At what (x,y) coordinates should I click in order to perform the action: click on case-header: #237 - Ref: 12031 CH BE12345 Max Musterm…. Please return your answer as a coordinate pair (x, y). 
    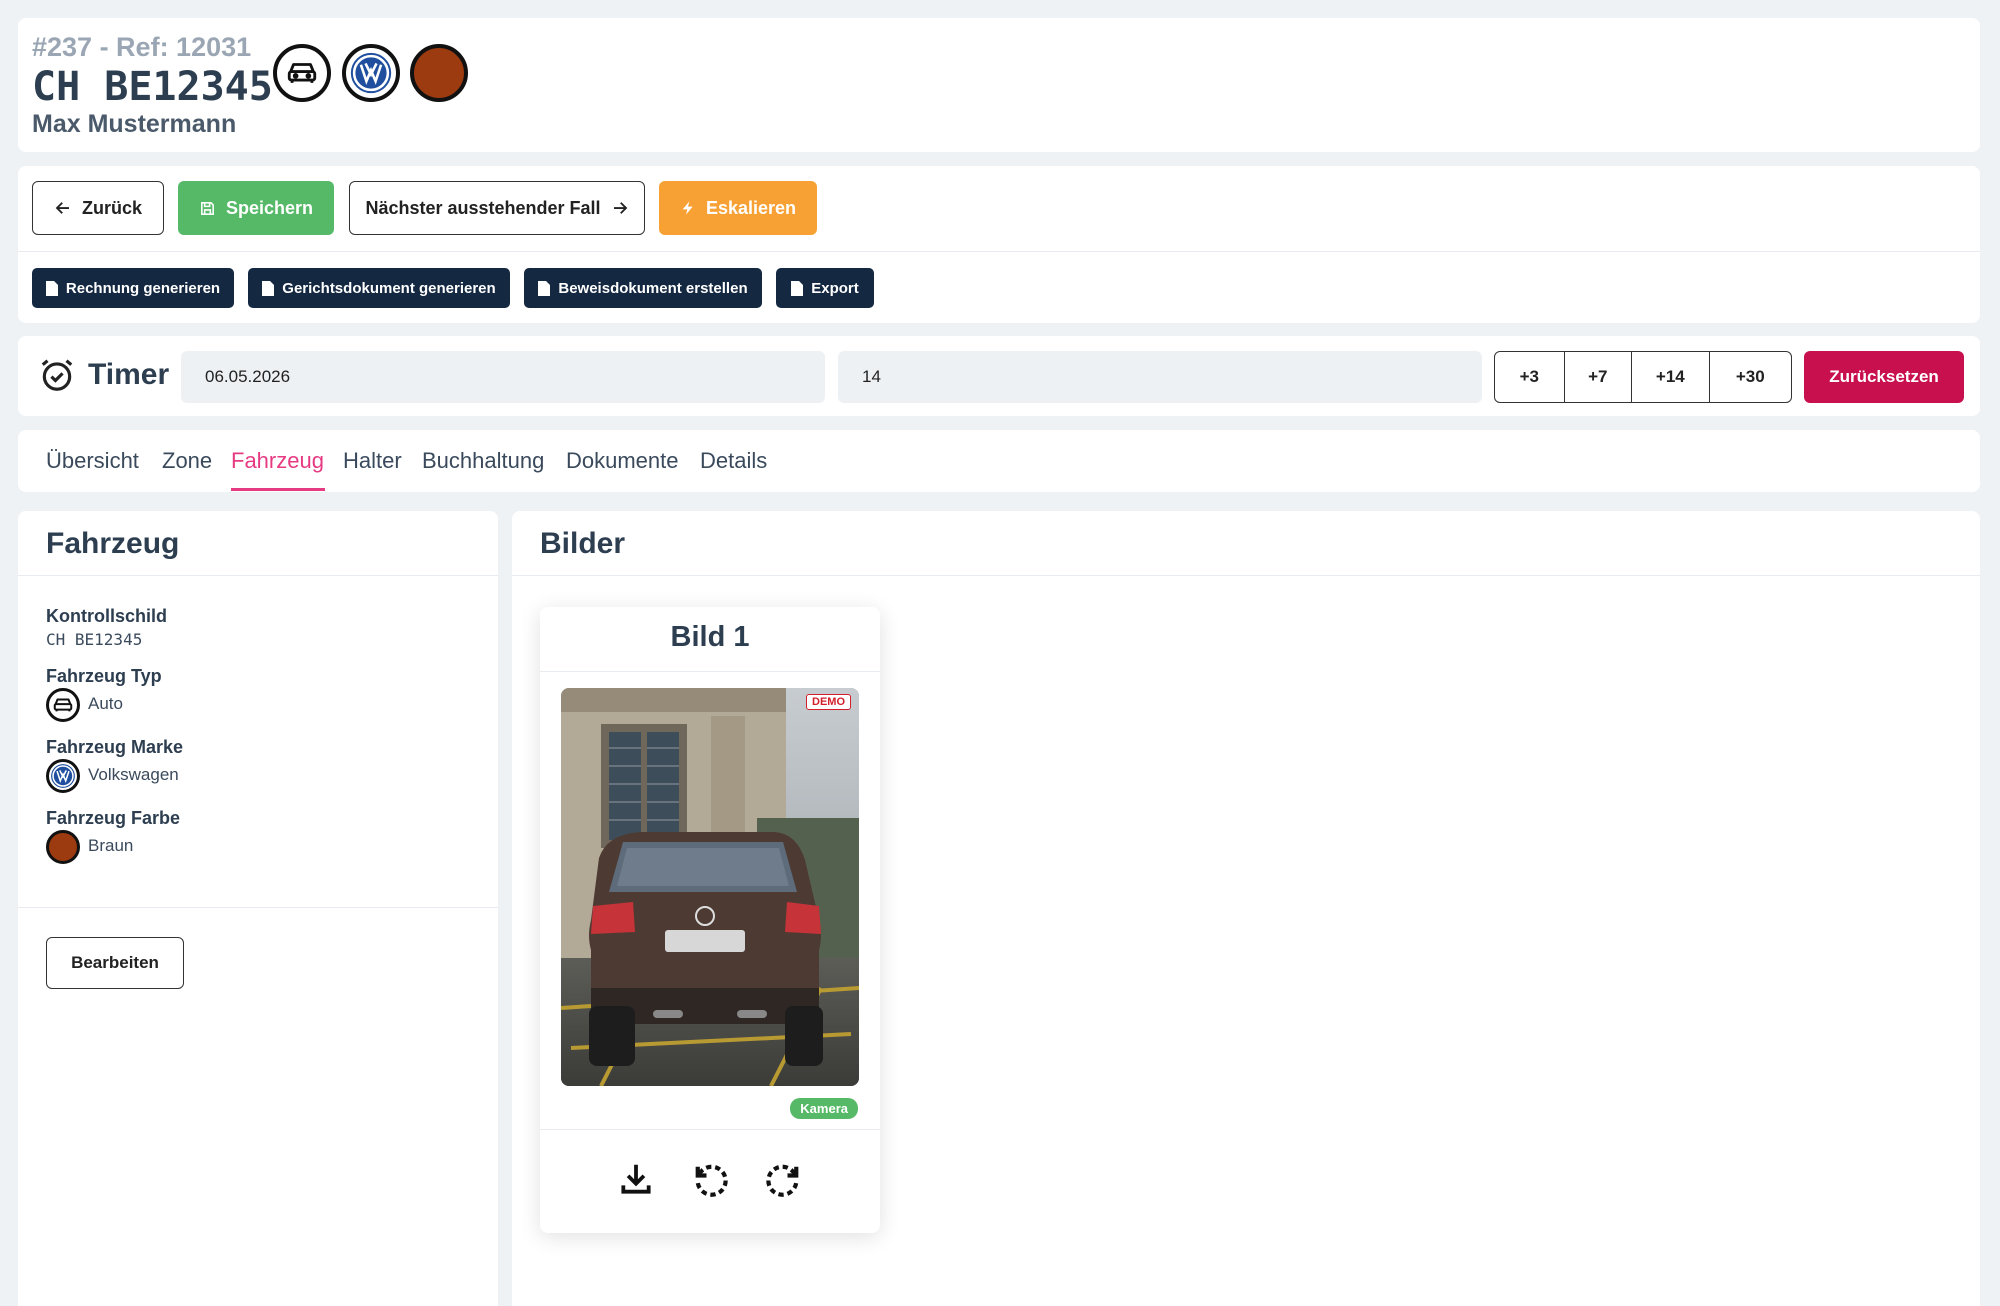
    Looking at the image, I should click on (999, 85).